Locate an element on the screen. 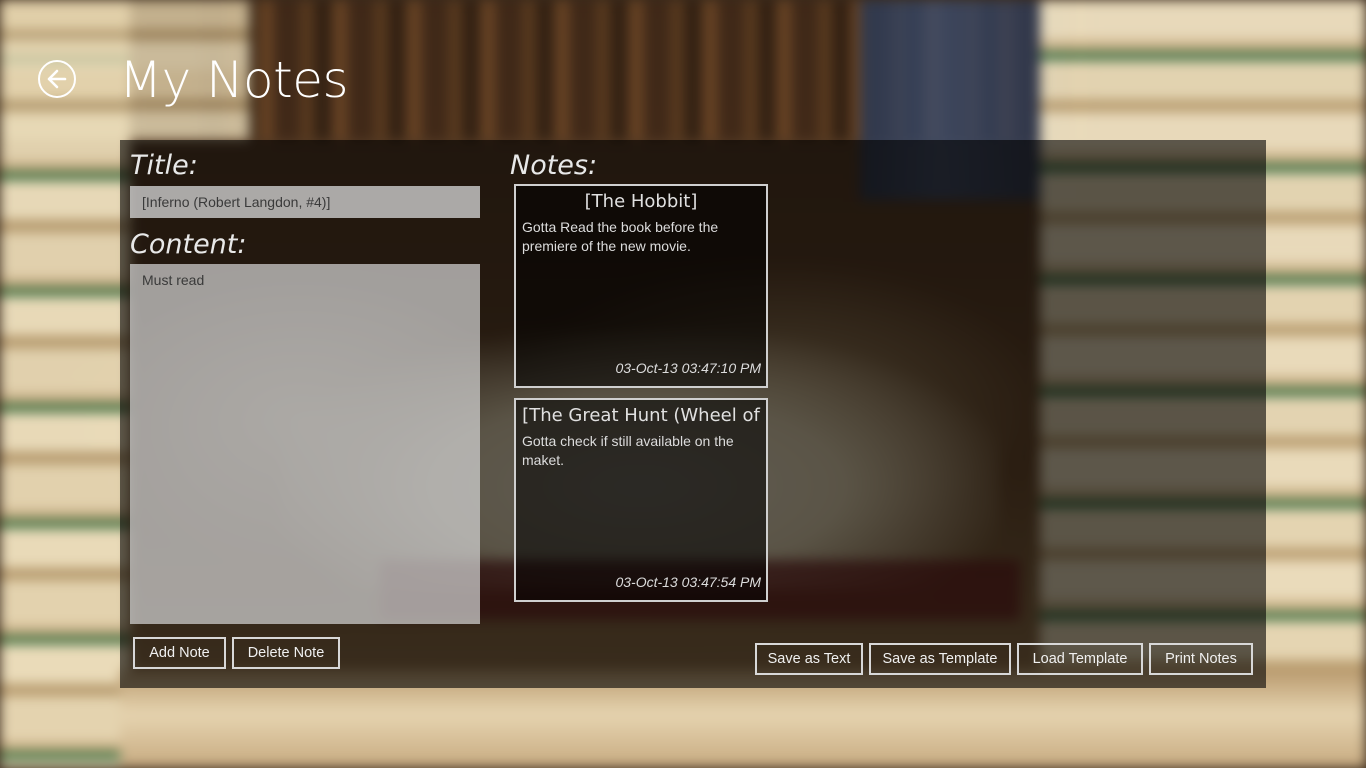  back-button is located at coordinates (57, 79).